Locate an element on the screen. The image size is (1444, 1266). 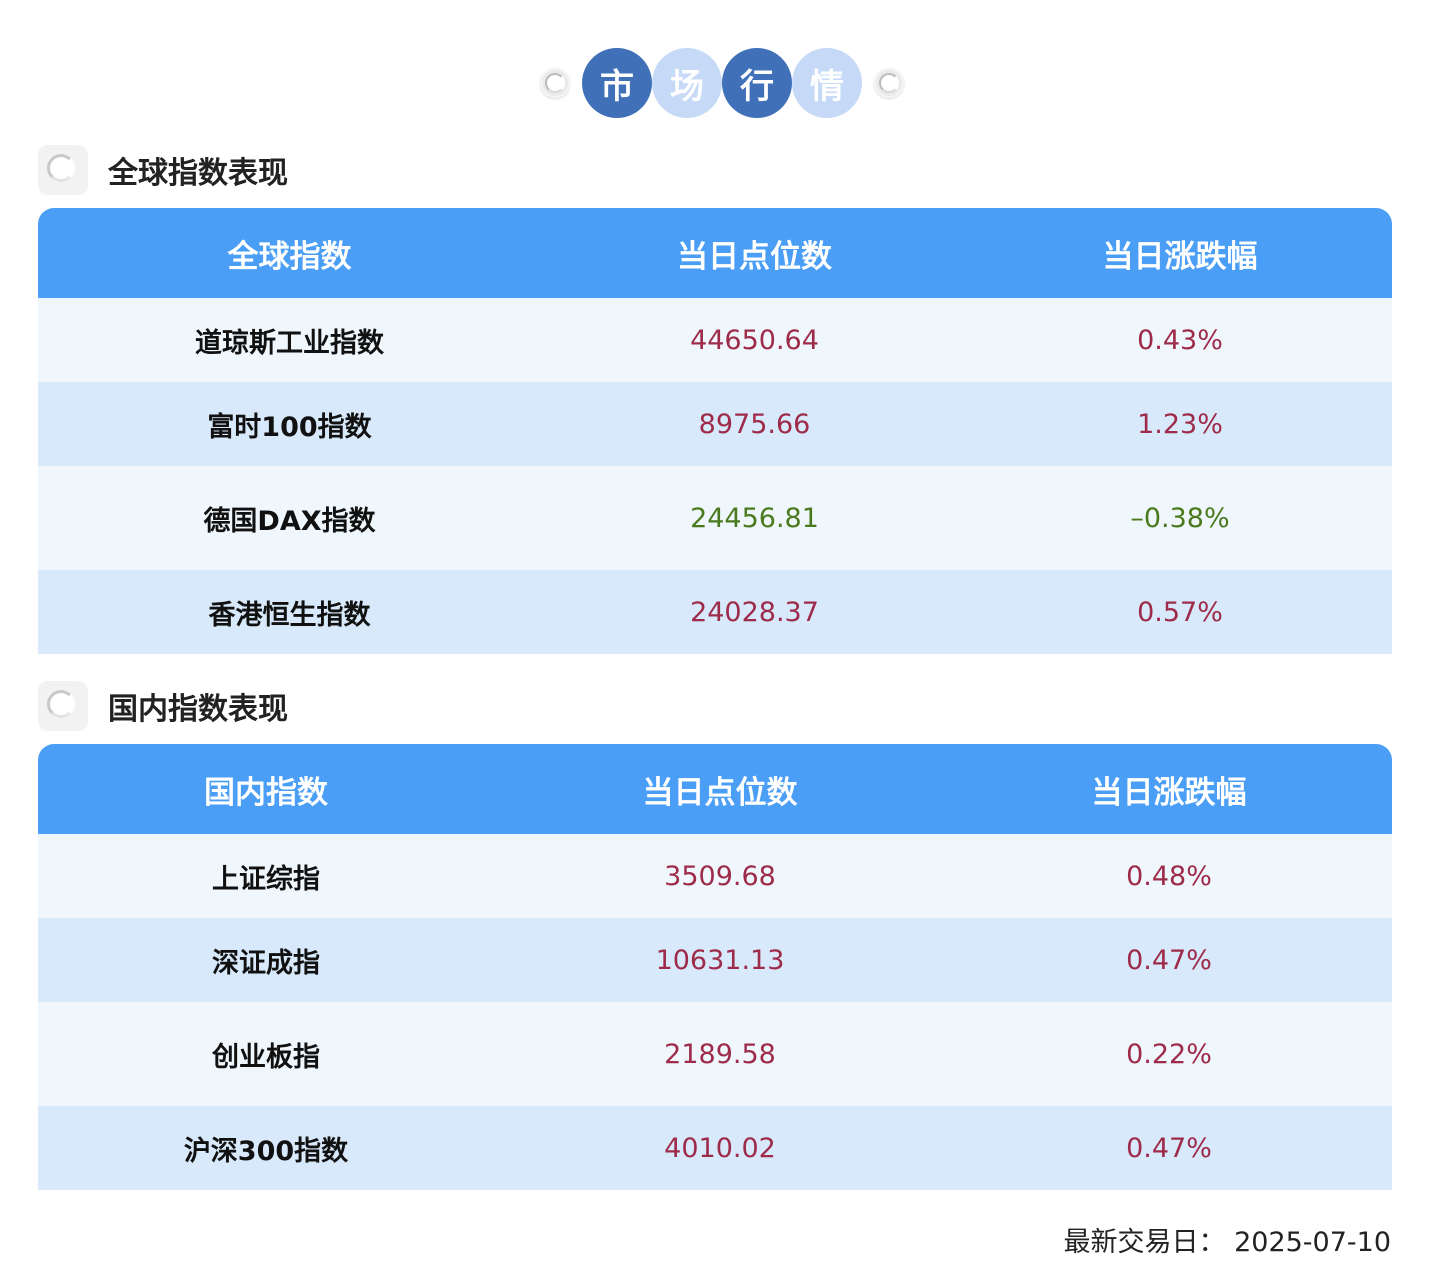
index-points: 3509.68 is located at coordinates (720, 876).